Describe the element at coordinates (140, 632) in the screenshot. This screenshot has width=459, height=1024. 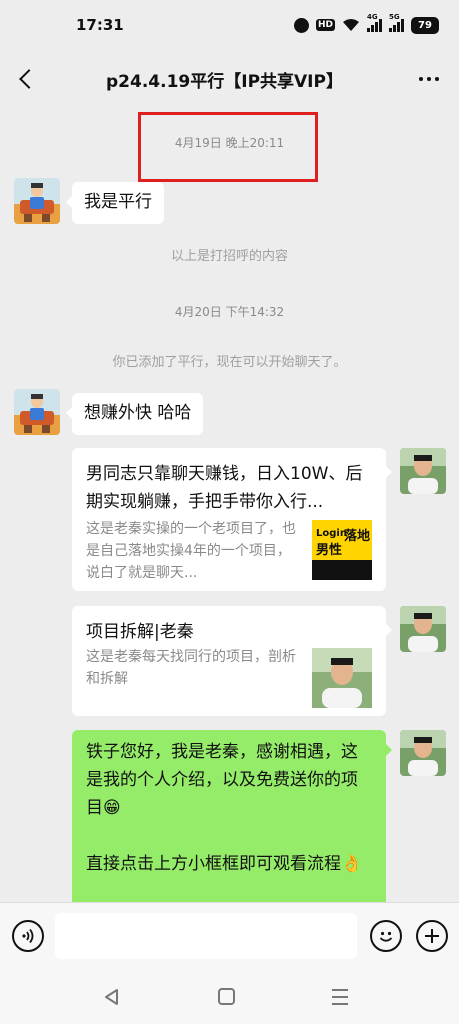
I see `link-card-title: 项目拆解|老秦` at that location.